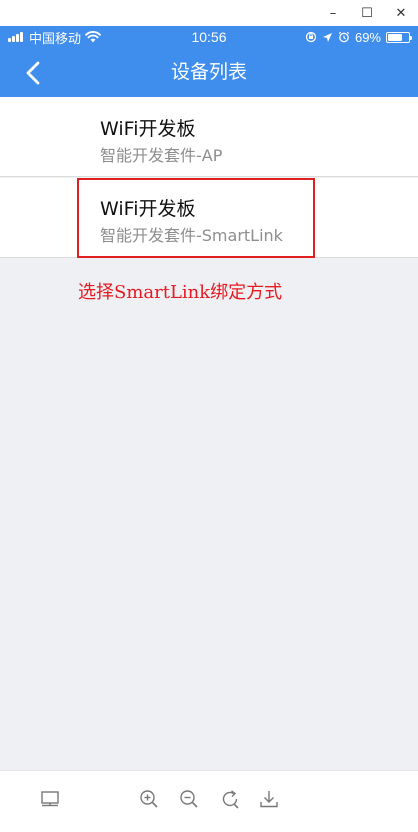 This screenshot has width=418, height=832. Describe the element at coordinates (395, 37) in the screenshot. I see `battery-fill` at that location.